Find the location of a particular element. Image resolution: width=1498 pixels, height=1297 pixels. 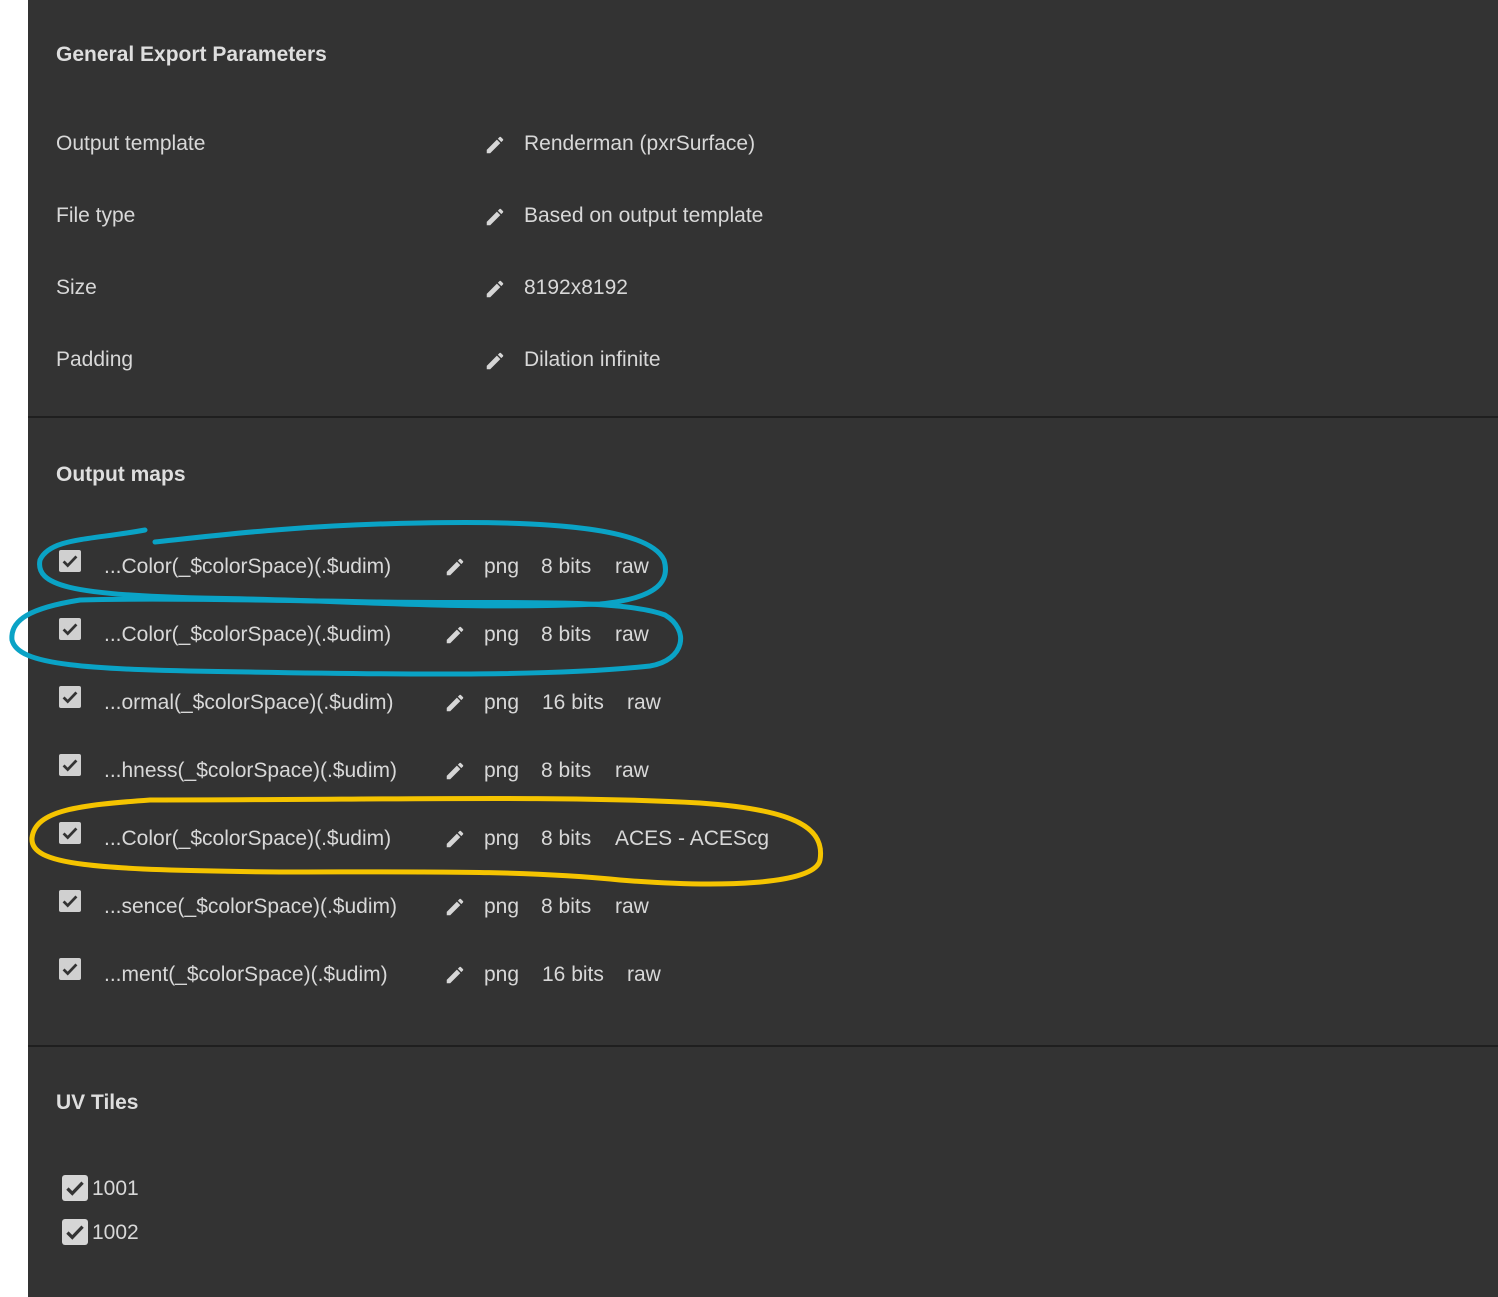

edit-output-template-icon is located at coordinates (495, 145).